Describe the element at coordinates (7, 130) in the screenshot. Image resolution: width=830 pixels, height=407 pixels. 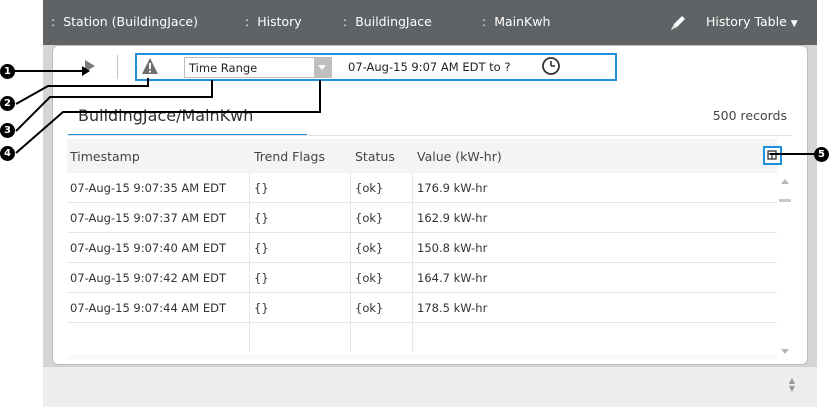
I see `callout-3: 3` at that location.